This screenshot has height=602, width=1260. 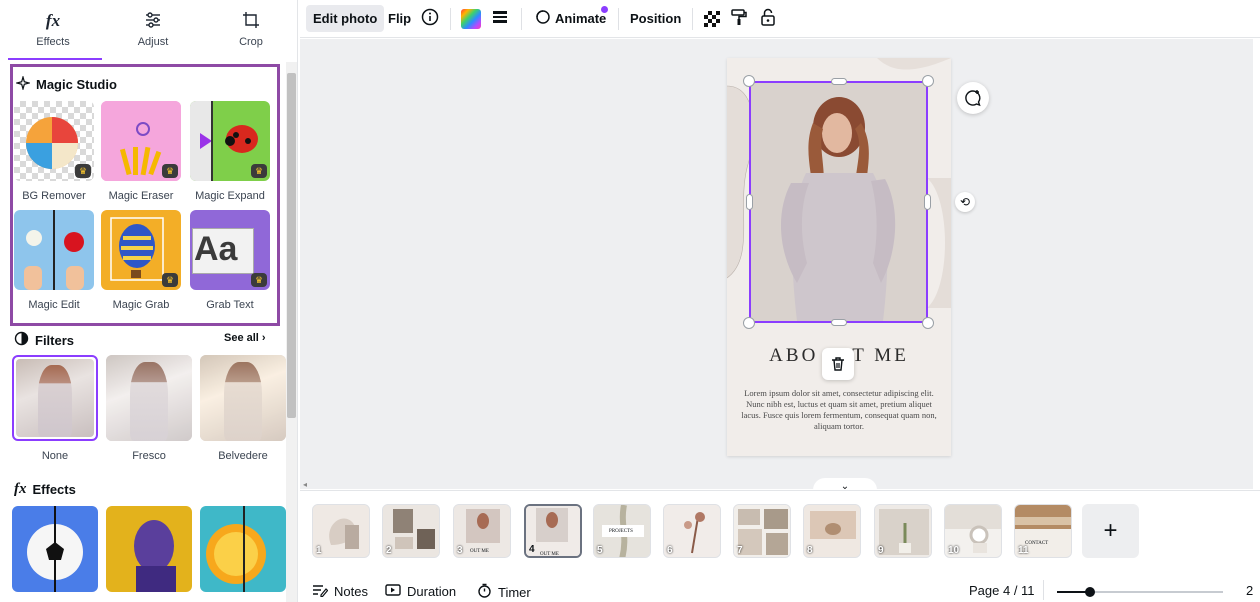 I want to click on filter-belvedere-preview, so click(x=243, y=398).